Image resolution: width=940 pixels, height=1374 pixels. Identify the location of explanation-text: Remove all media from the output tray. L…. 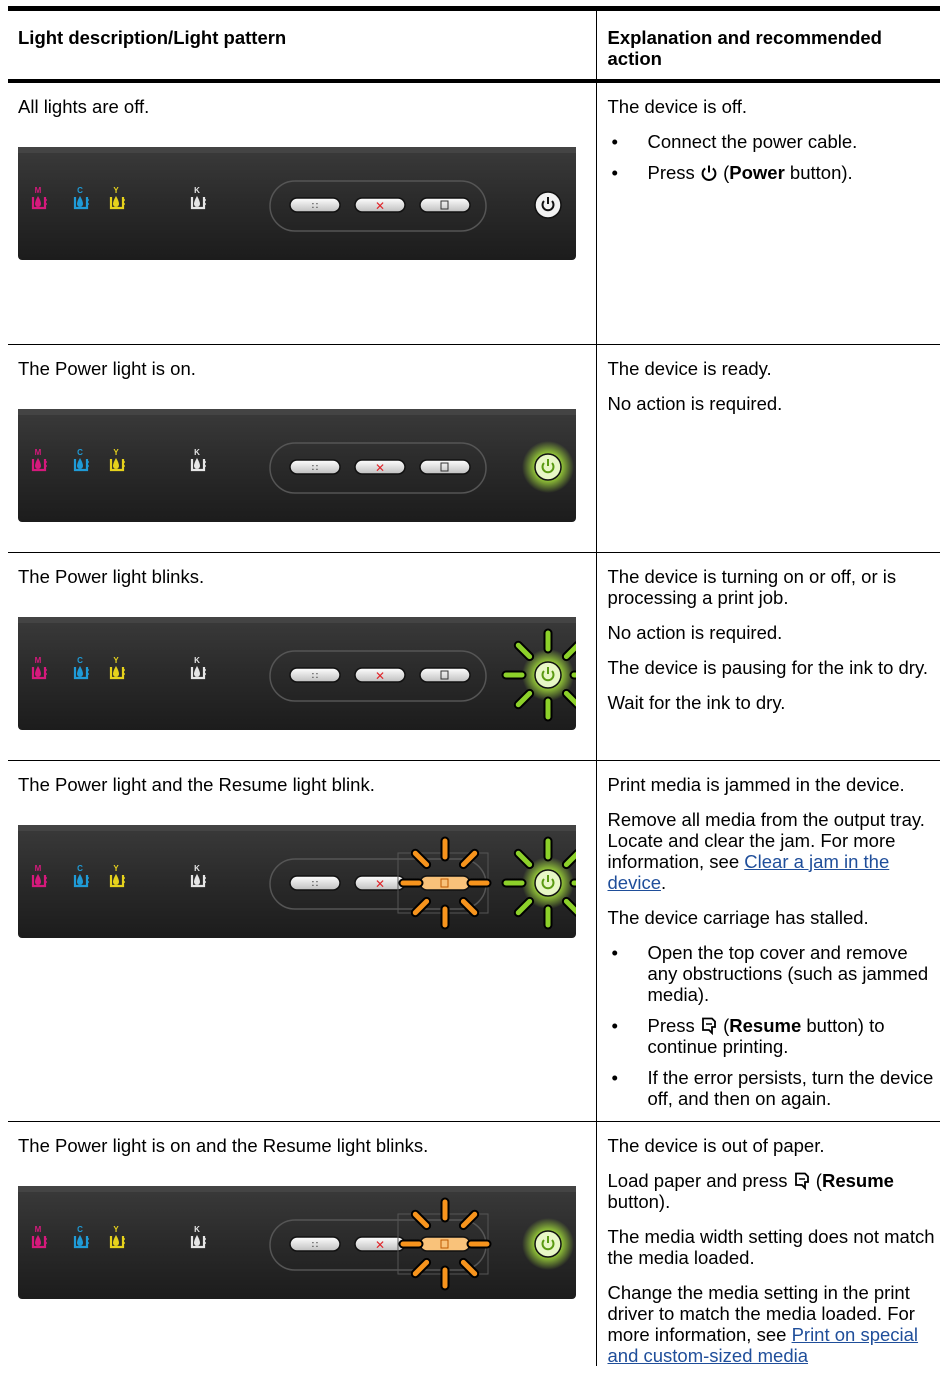
(766, 850).